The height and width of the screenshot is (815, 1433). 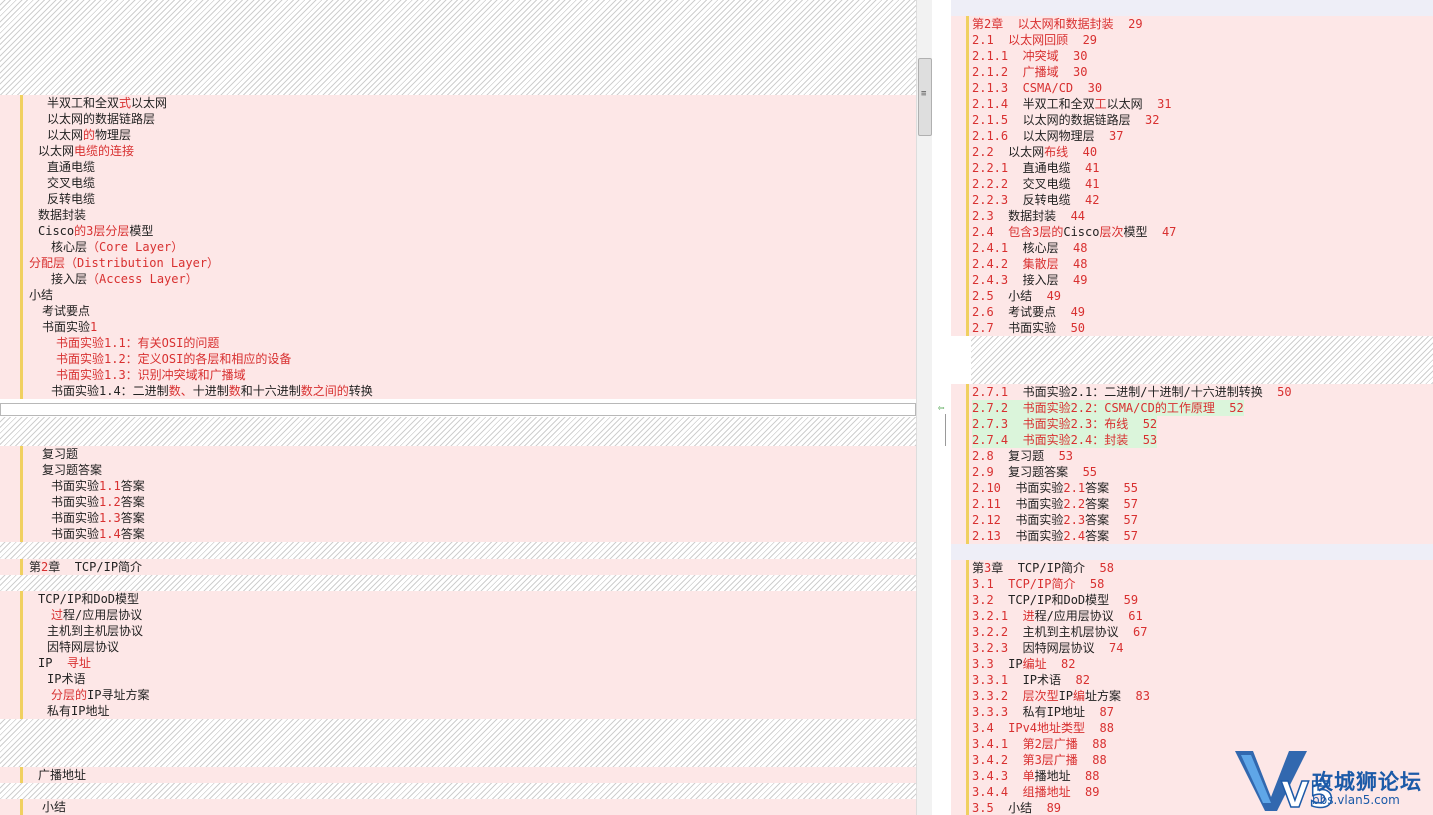 I want to click on left-diff-line: 书面实验1.2答案, so click(x=458, y=502).